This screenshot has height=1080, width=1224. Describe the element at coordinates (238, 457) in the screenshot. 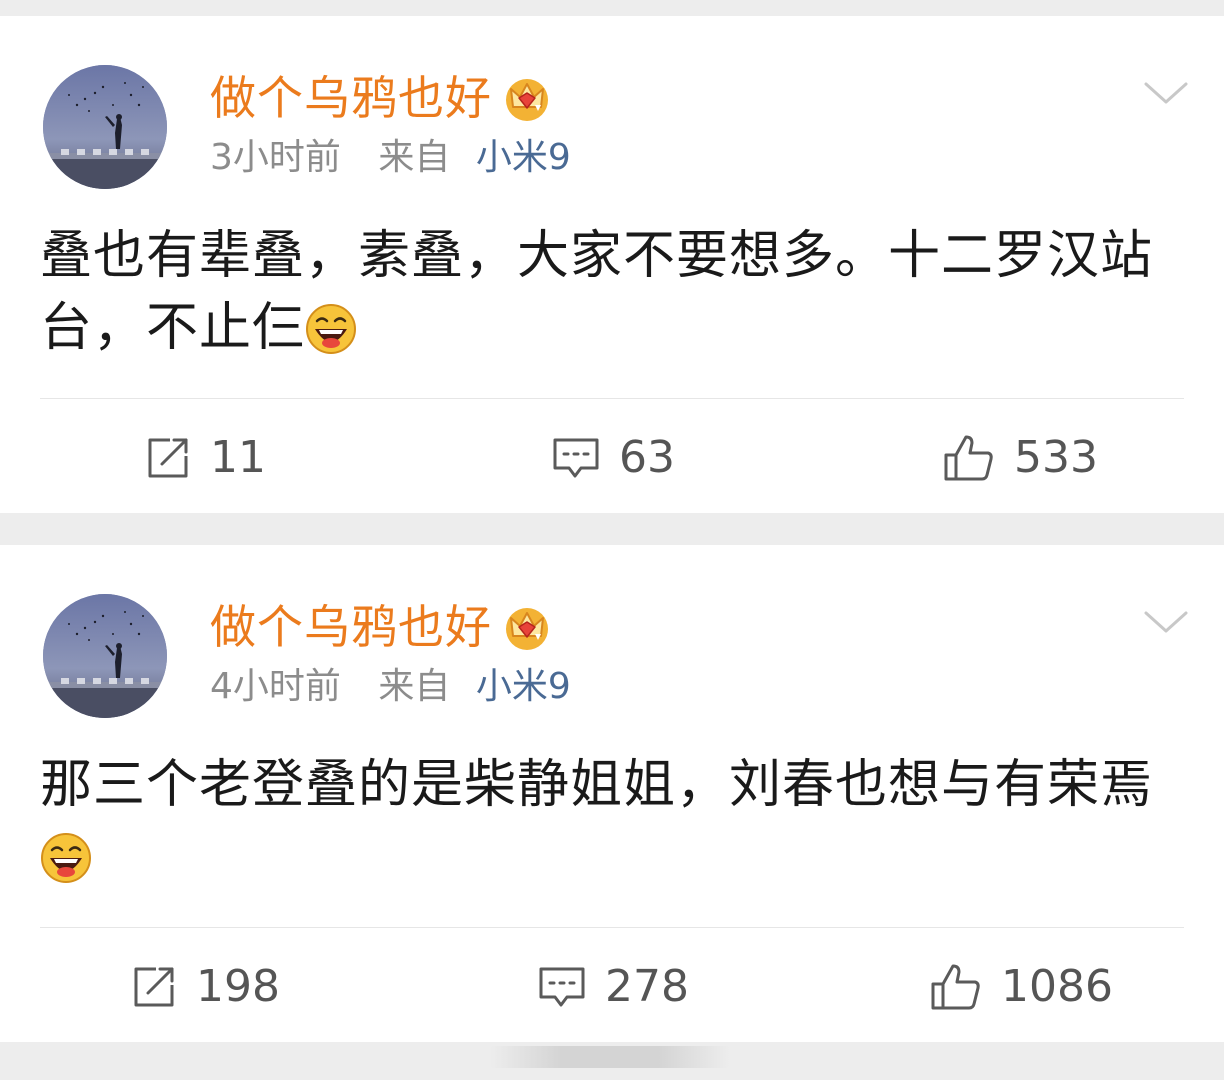

I see `repost-count: 11` at that location.